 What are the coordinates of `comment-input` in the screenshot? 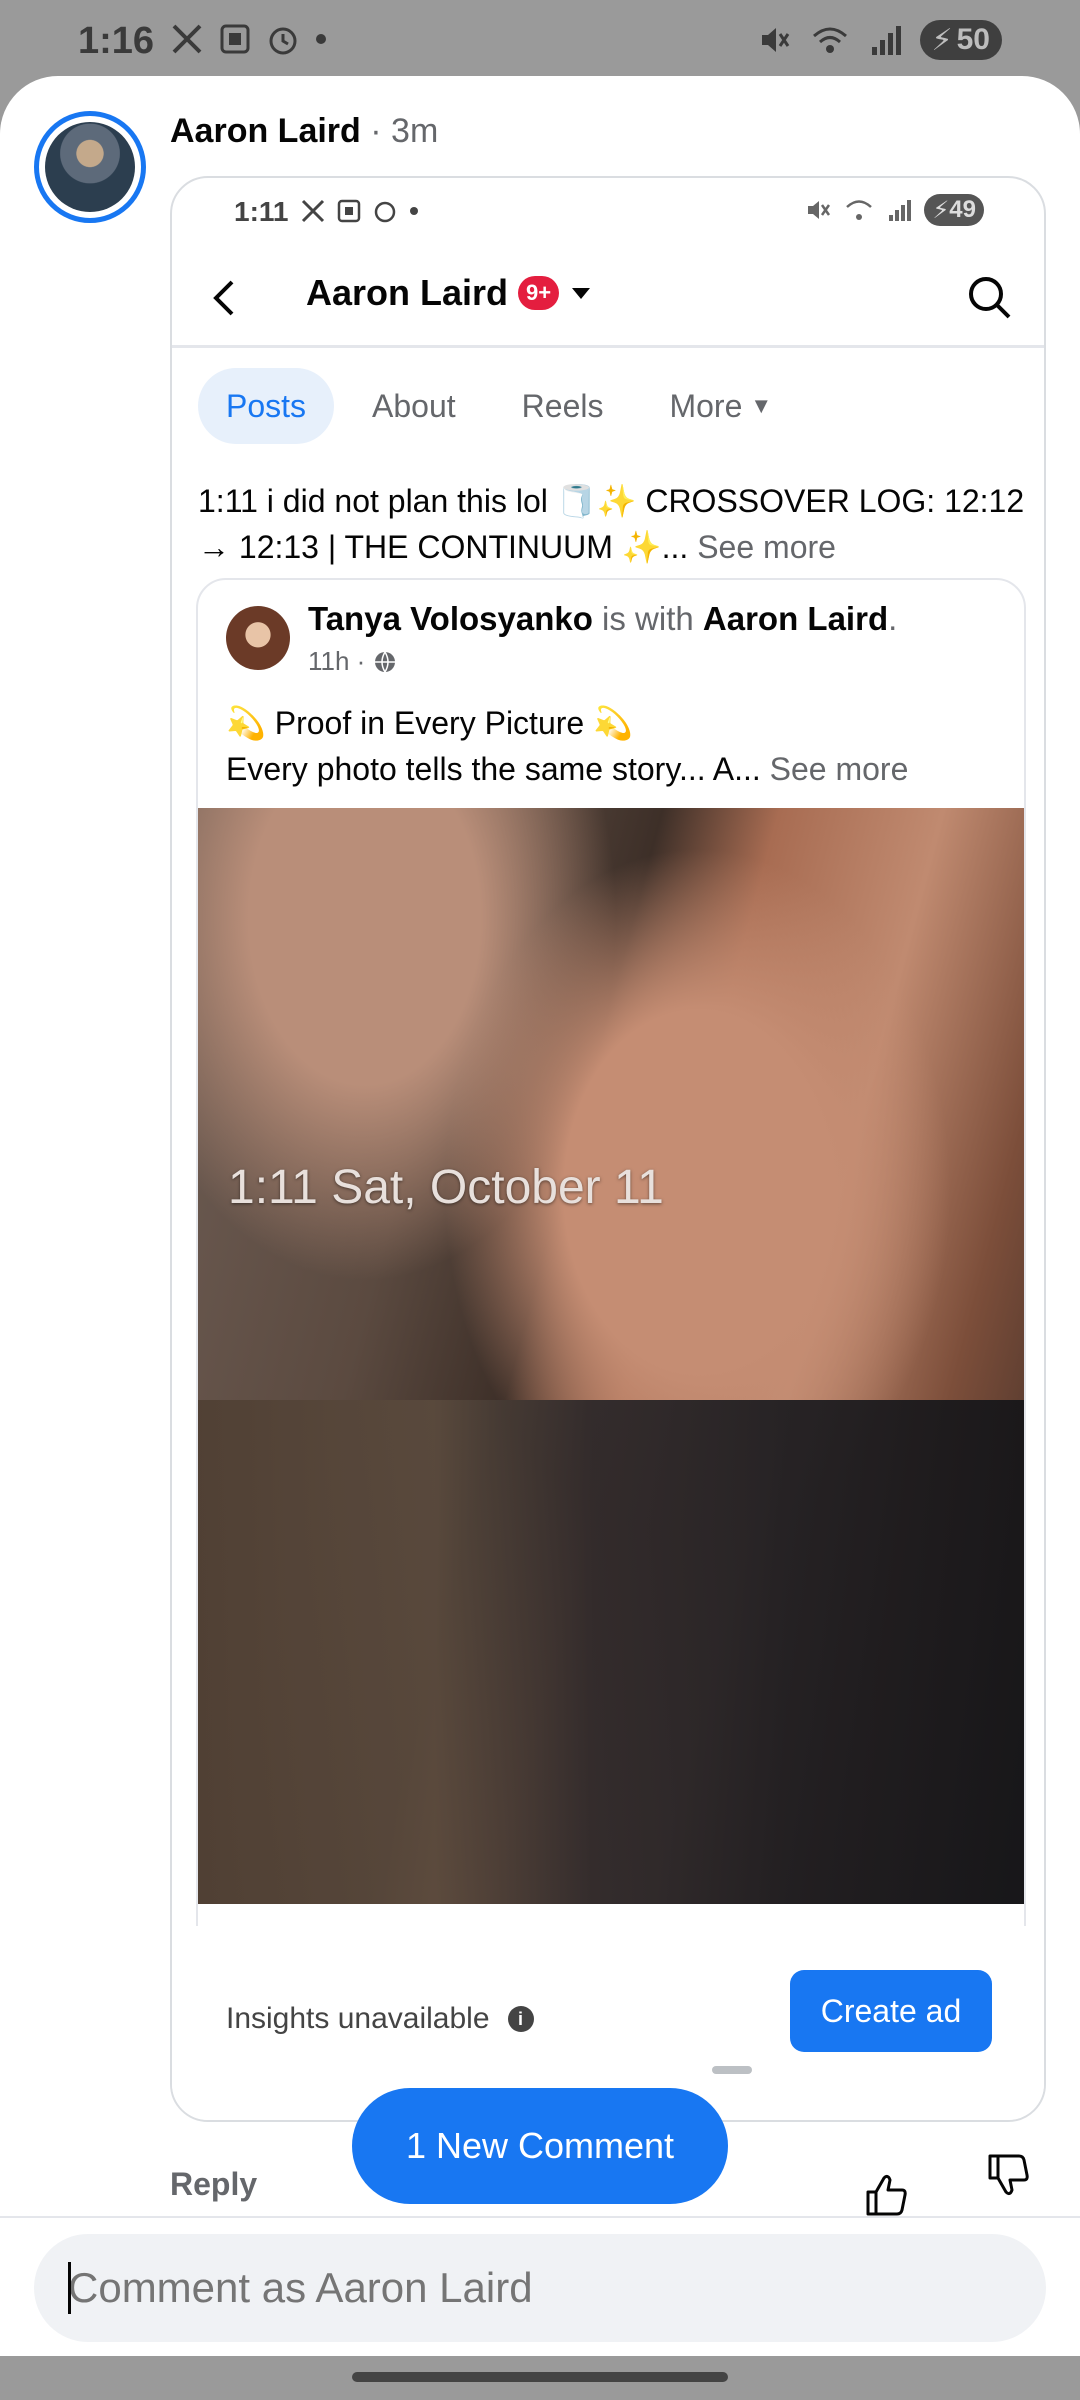 It's located at (538, 2288).